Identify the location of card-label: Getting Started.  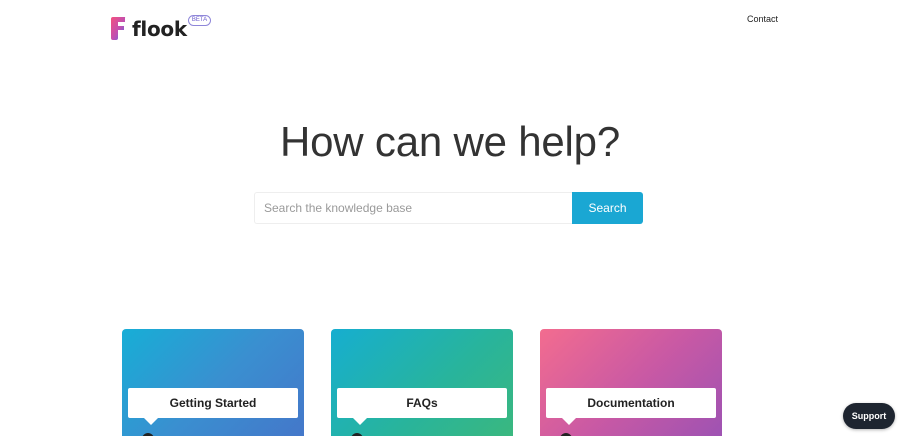
(213, 406).